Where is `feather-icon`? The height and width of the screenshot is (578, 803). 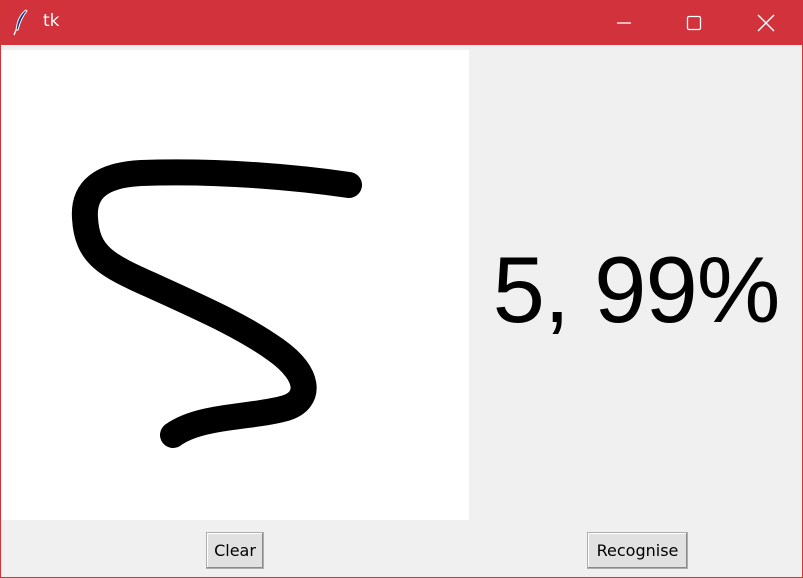 feather-icon is located at coordinates (21, 22).